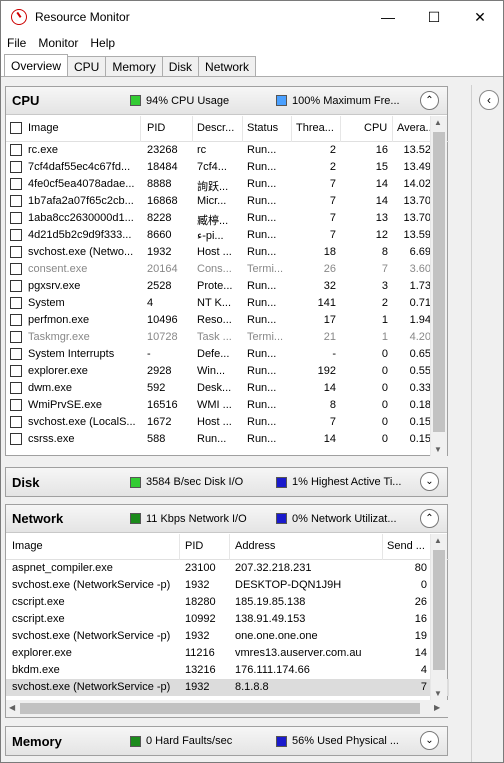 Image resolution: width=504 pixels, height=763 pixels. Describe the element at coordinates (227, 371) in the screenshot. I see `table-row: explorer.exe 2928 Win... Run... 192 0 0.55` at that location.